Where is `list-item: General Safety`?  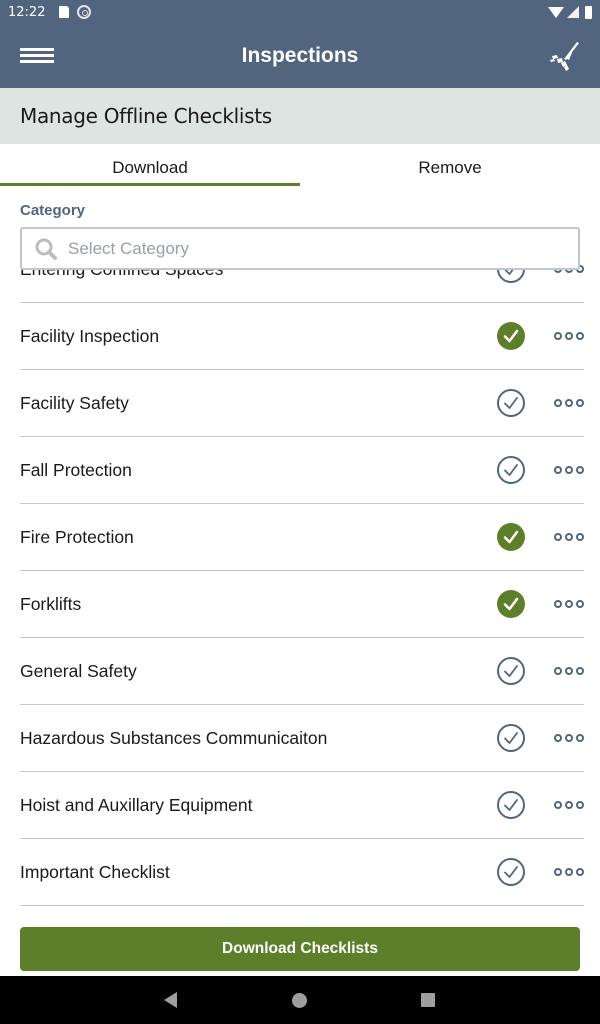
list-item: General Safety is located at coordinates (302, 671).